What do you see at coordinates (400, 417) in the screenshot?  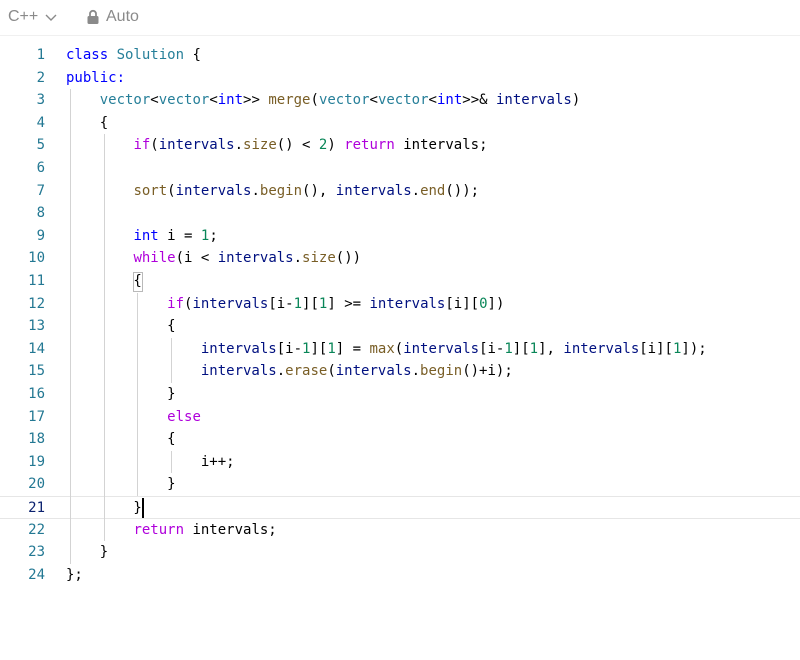 I see `code-line: 17 else` at bounding box center [400, 417].